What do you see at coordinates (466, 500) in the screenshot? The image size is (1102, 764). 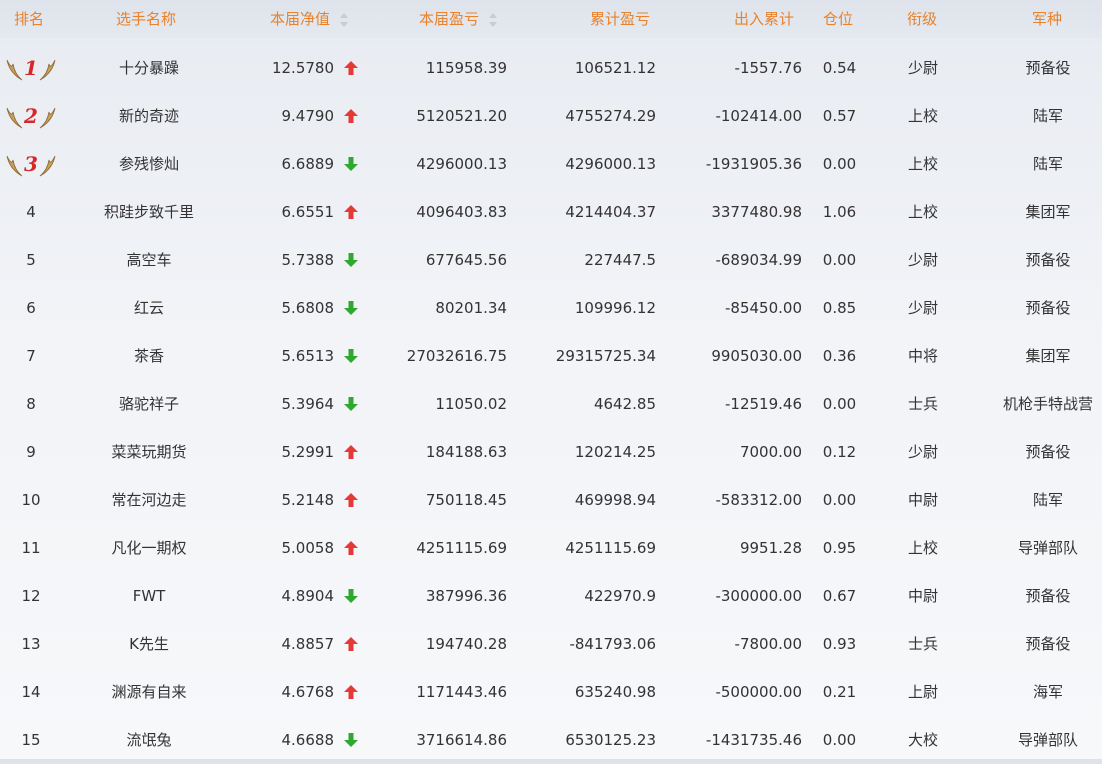 I see `pnl-value: 750118.45` at bounding box center [466, 500].